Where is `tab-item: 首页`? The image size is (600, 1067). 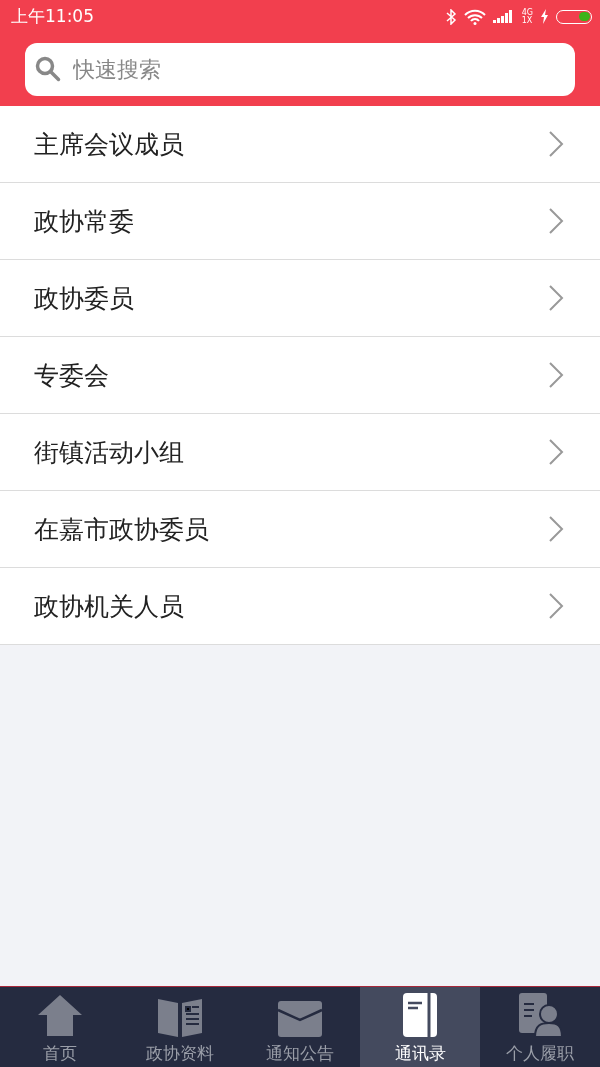
tab-item: 首页 is located at coordinates (60, 1027).